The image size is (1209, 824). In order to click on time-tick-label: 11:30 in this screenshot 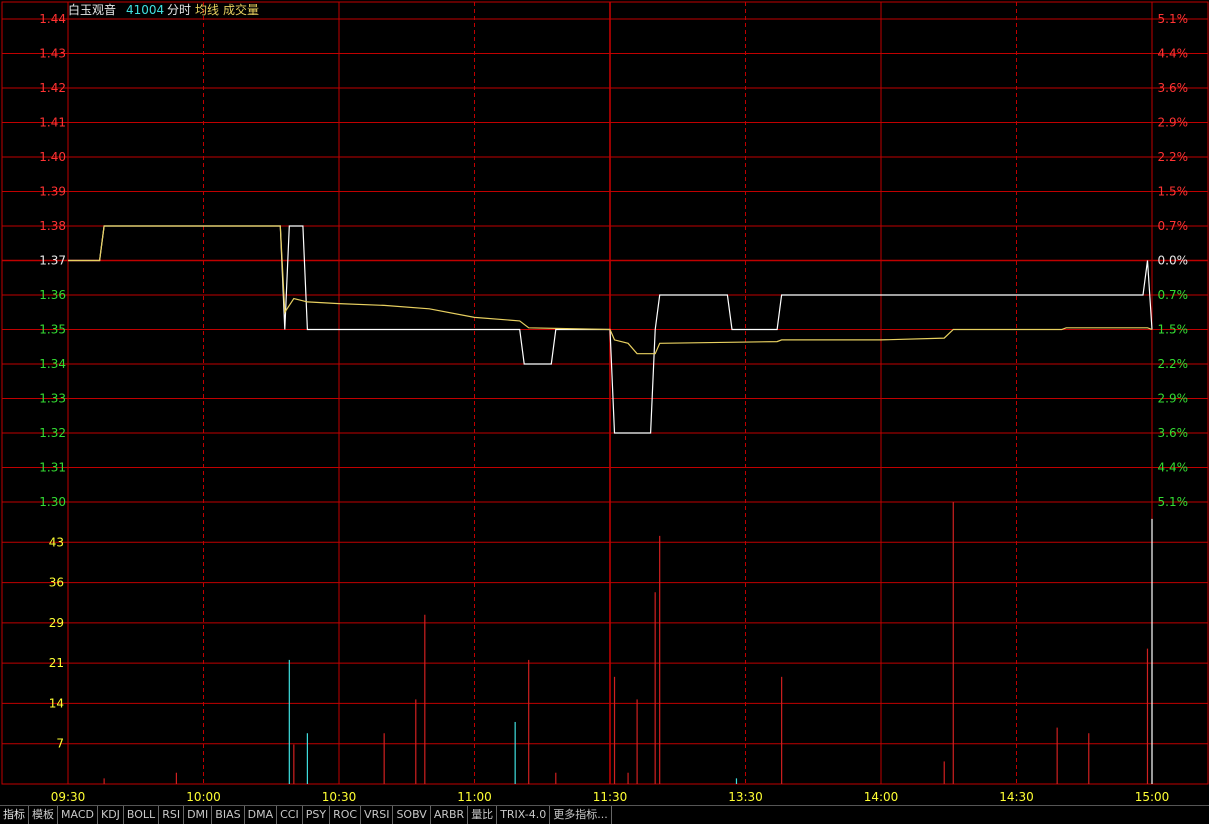, I will do `click(610, 797)`.